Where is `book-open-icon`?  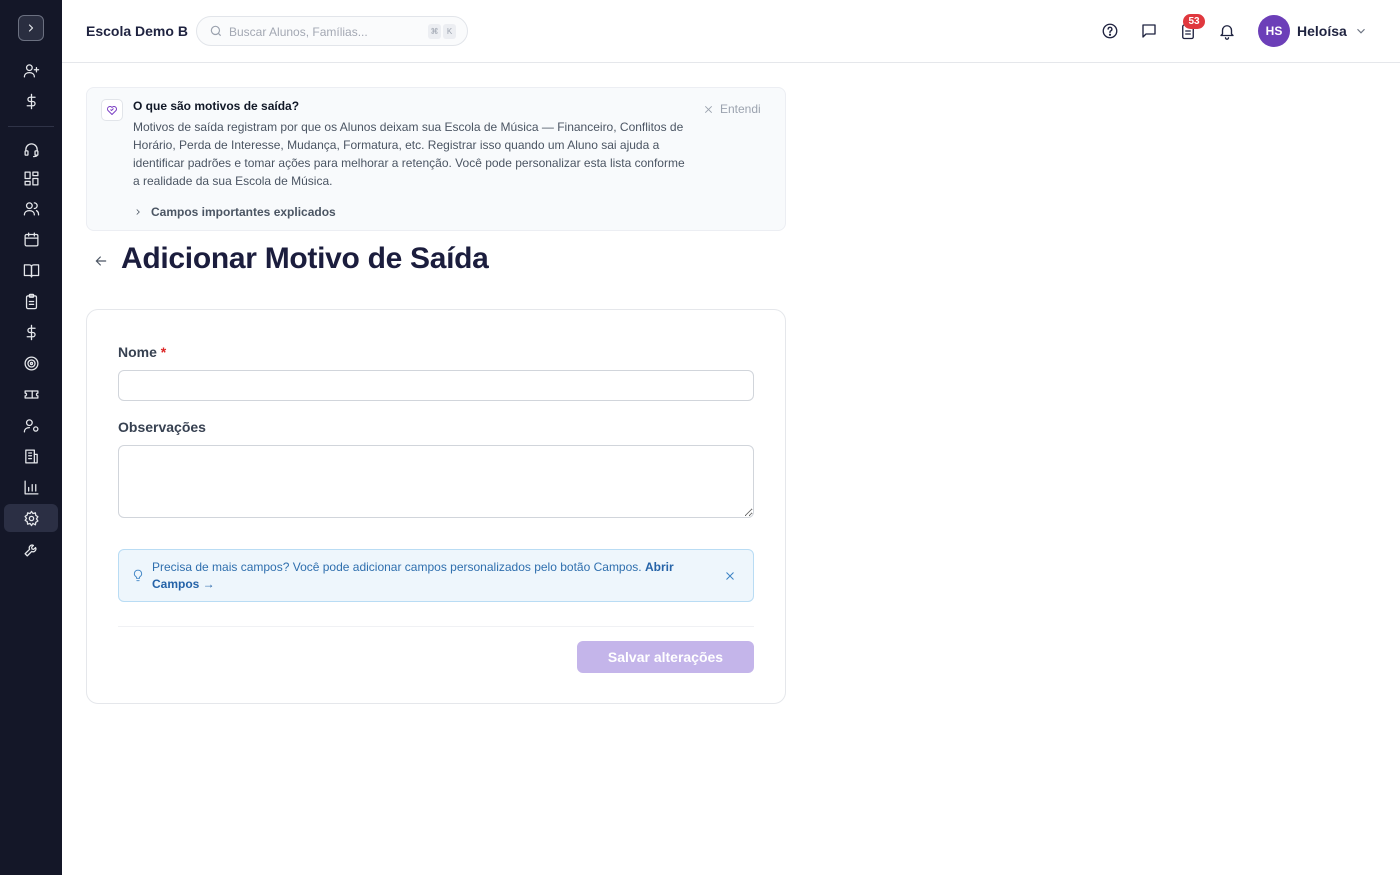 book-open-icon is located at coordinates (31, 270).